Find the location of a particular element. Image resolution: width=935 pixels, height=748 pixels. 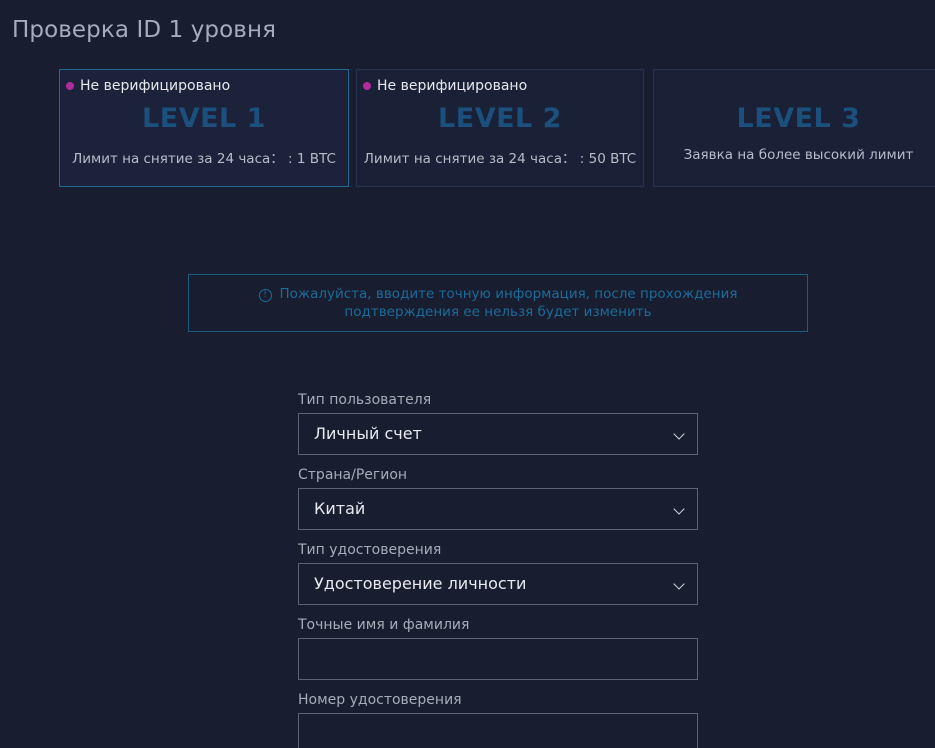

full-name-label: Точные имя и фамилия is located at coordinates (384, 625).